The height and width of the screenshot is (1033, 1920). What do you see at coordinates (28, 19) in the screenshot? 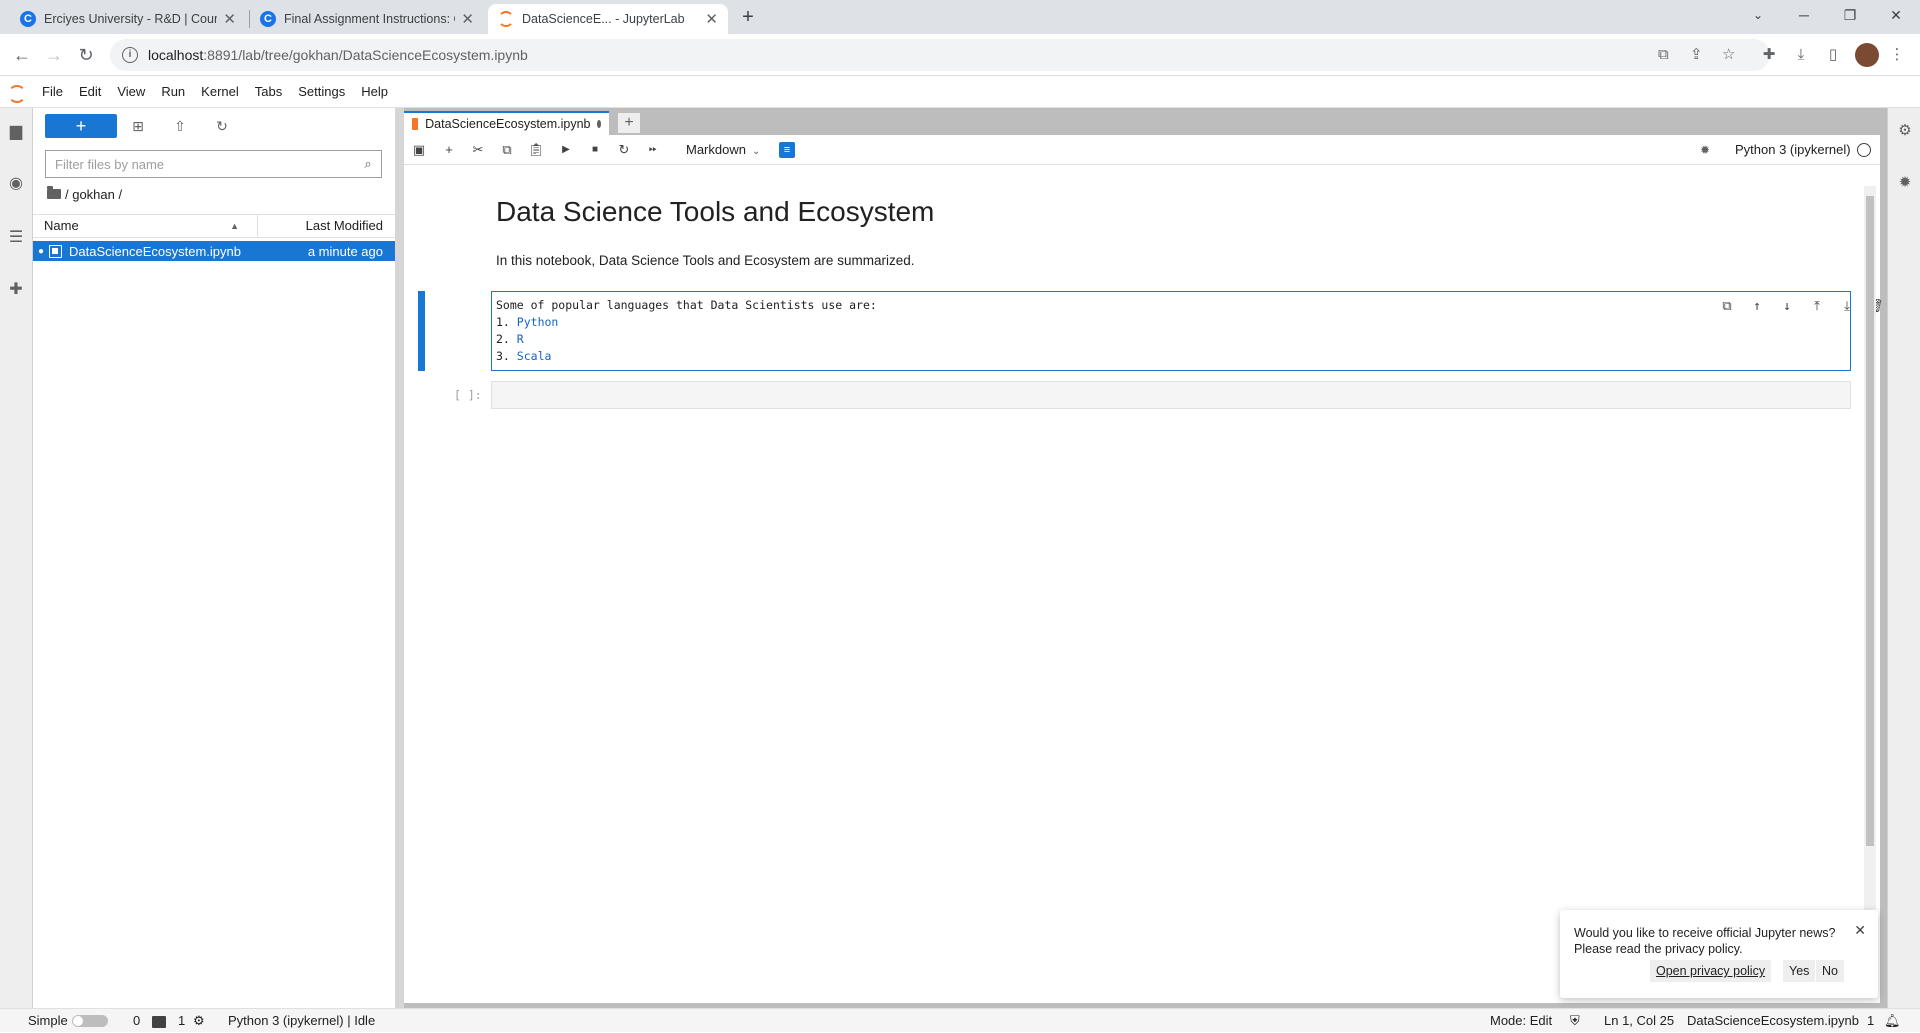
I see `coursera-icon` at bounding box center [28, 19].